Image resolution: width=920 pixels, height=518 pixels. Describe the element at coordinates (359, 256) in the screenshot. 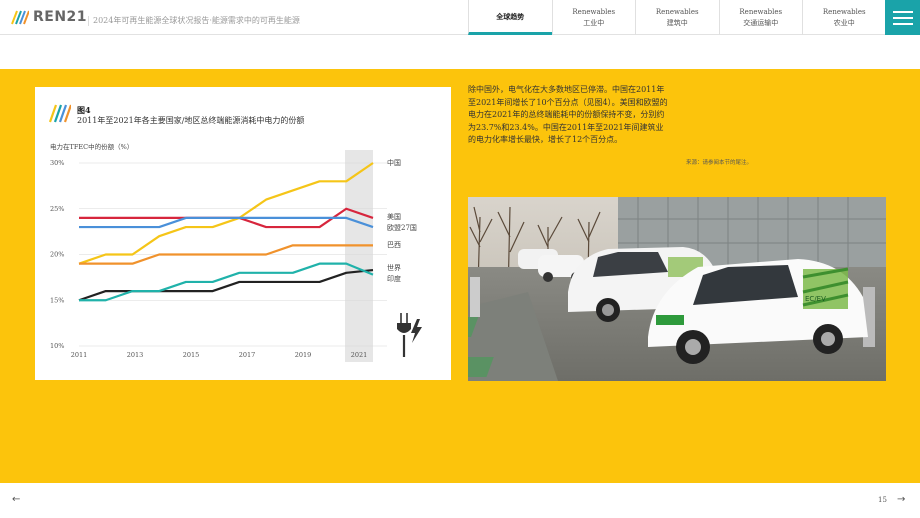

I see `highlight-band-2021` at that location.